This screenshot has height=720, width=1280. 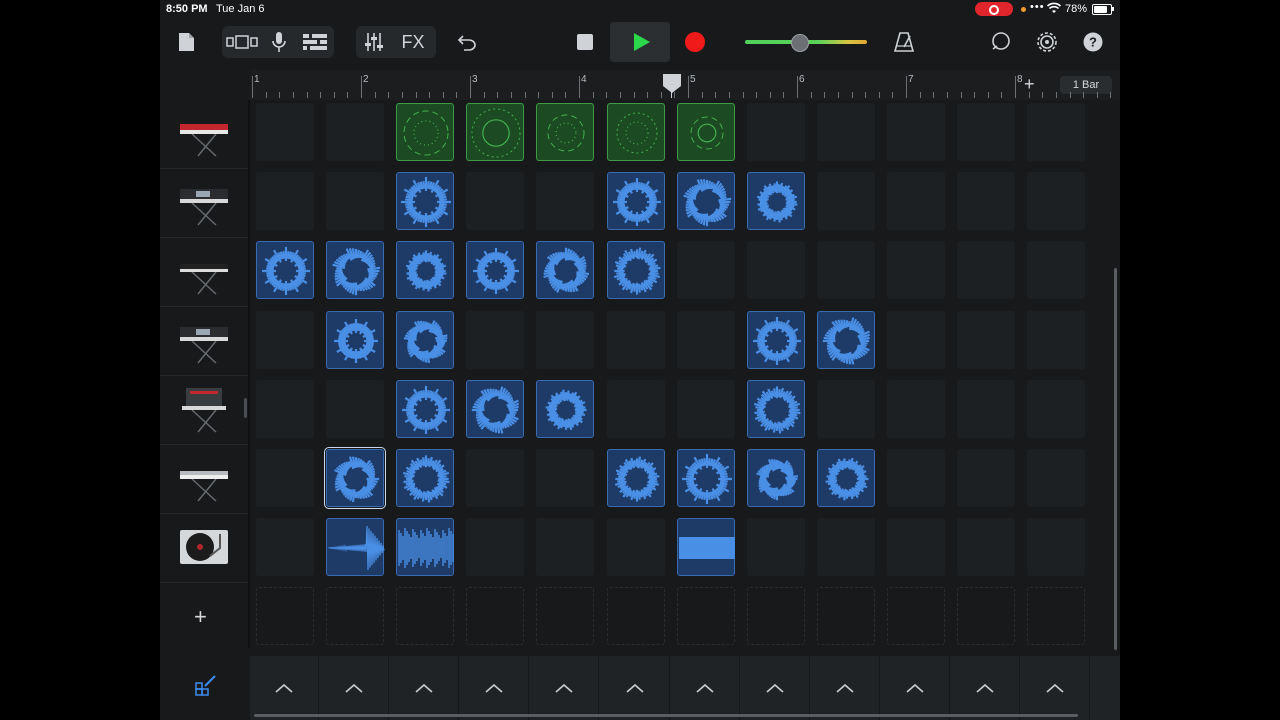 I want to click on bar-ruler: + 1 Bar 12345678, so click(x=685, y=85).